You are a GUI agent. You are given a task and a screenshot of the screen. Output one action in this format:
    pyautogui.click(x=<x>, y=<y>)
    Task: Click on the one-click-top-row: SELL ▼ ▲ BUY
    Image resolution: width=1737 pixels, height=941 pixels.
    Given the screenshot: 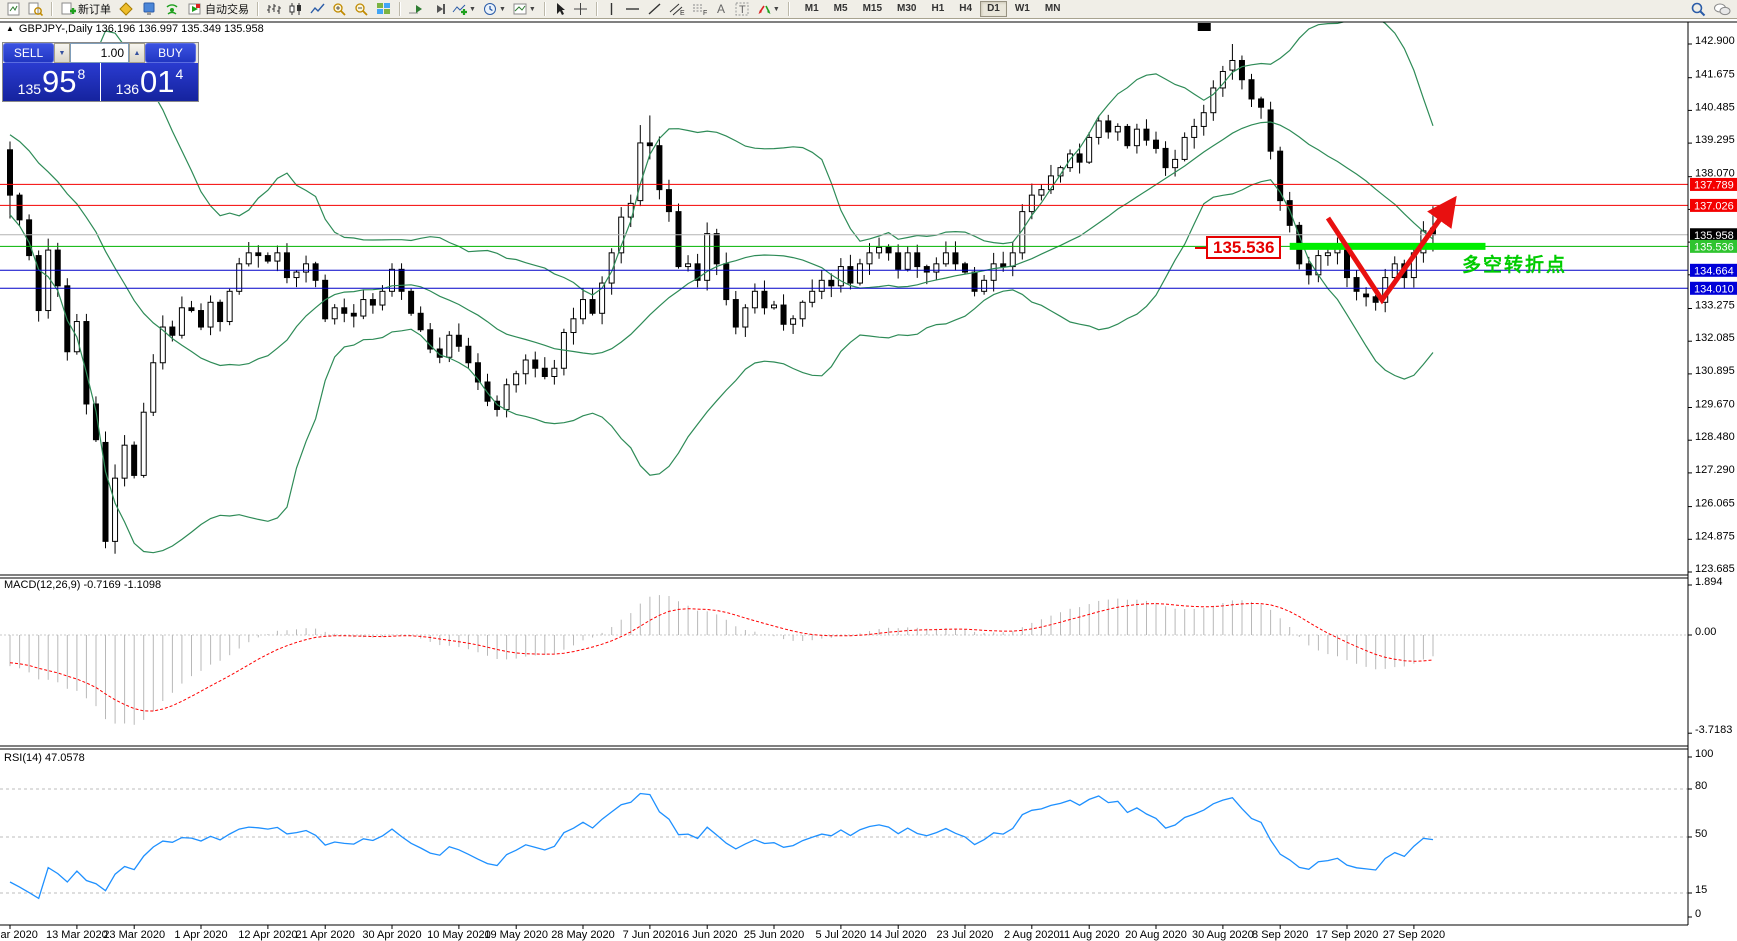 What is the action you would take?
    pyautogui.click(x=100, y=53)
    